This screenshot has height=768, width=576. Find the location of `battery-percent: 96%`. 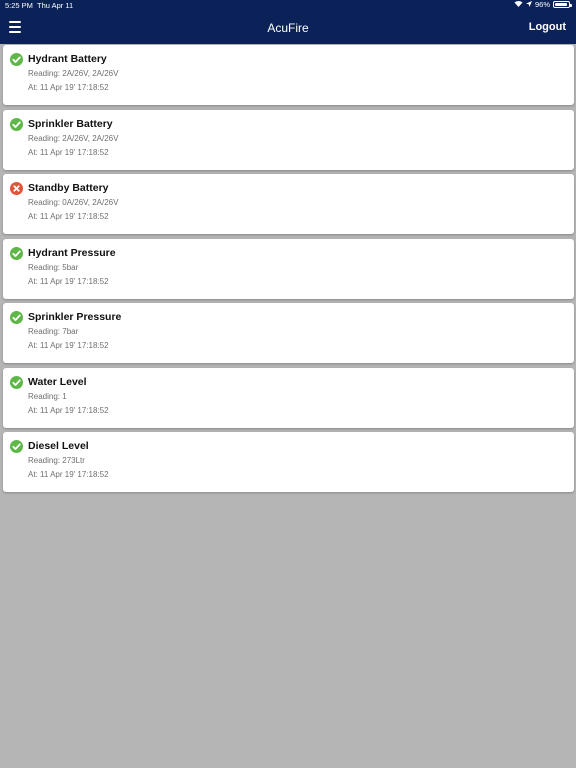

battery-percent: 96% is located at coordinates (542, 4).